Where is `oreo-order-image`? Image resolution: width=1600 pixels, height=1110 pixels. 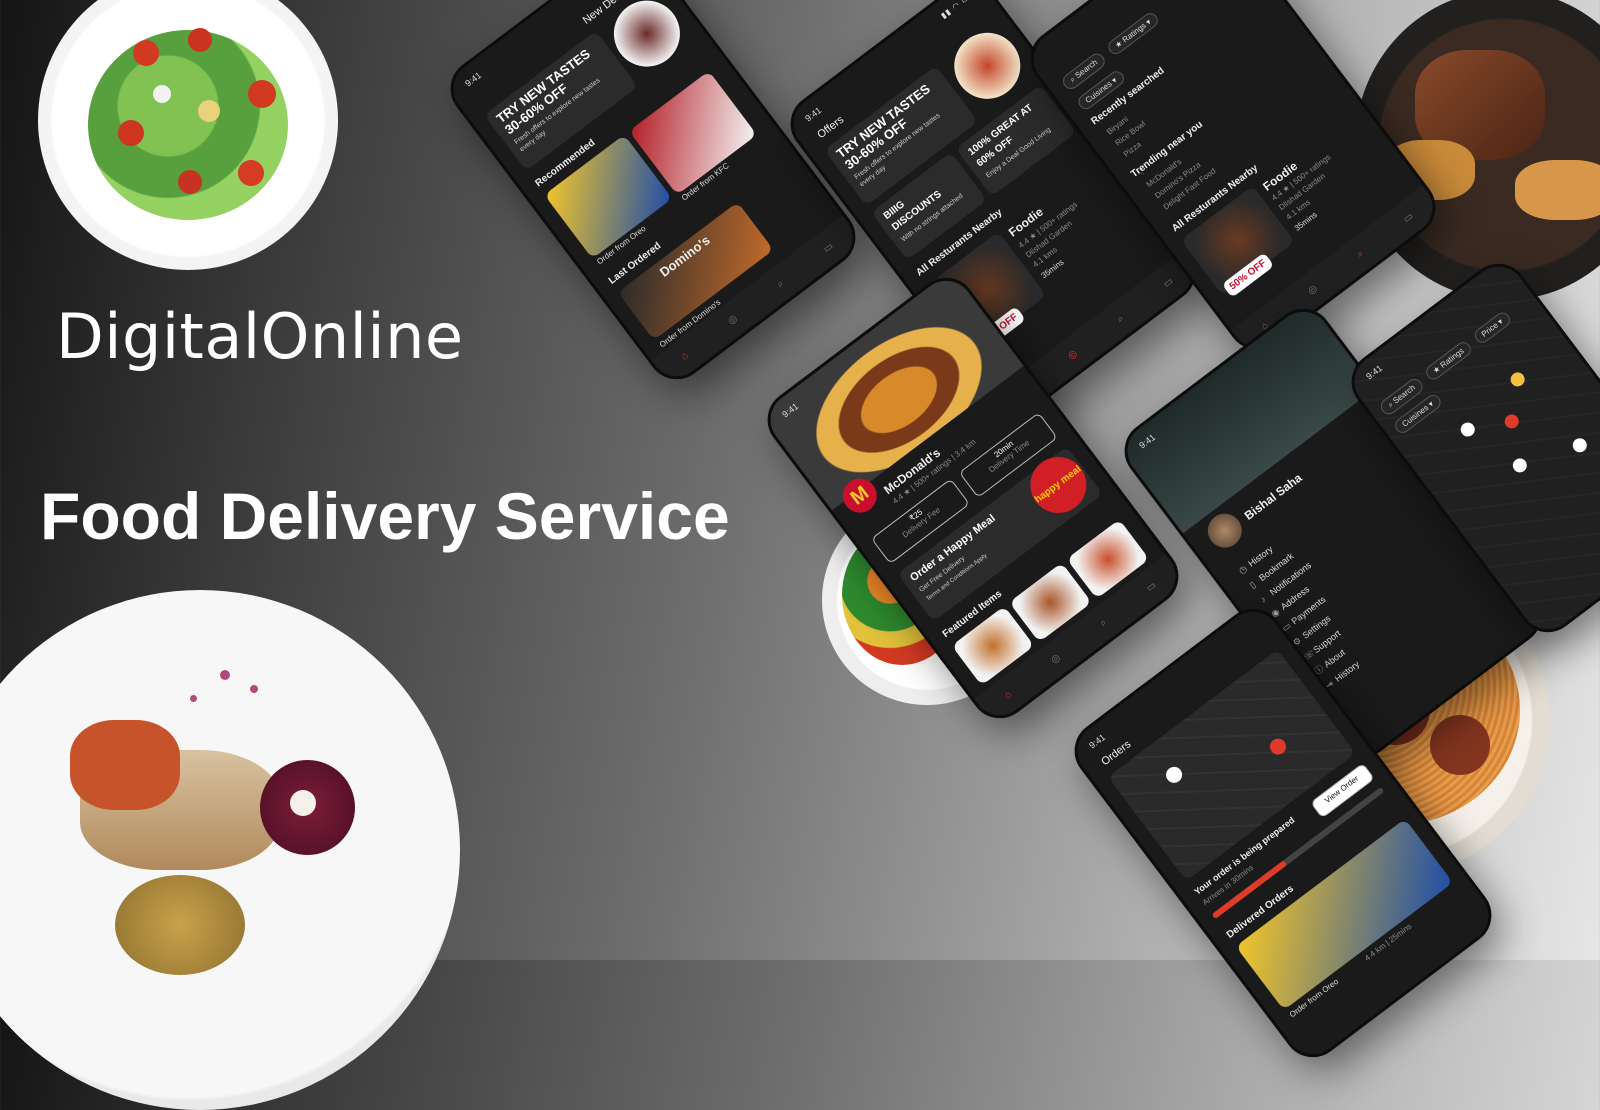 oreo-order-image is located at coordinates (1344, 914).